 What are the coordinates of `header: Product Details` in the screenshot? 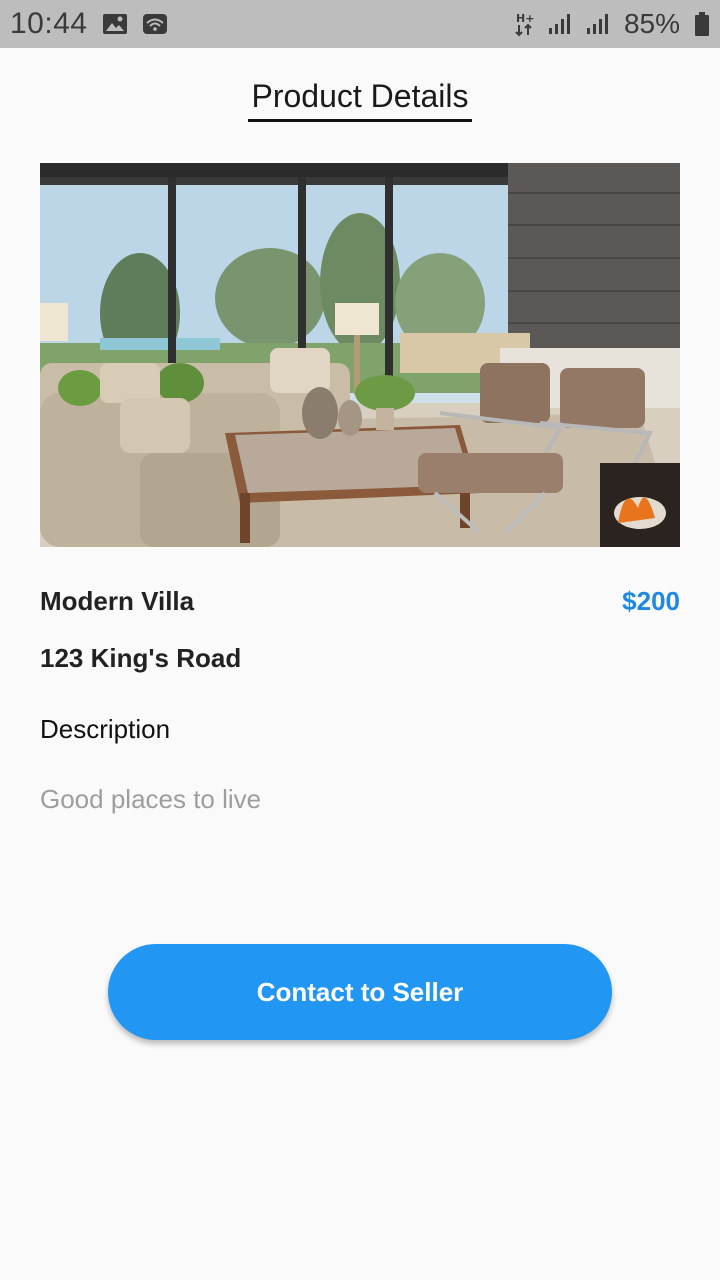 It's located at (360, 100).